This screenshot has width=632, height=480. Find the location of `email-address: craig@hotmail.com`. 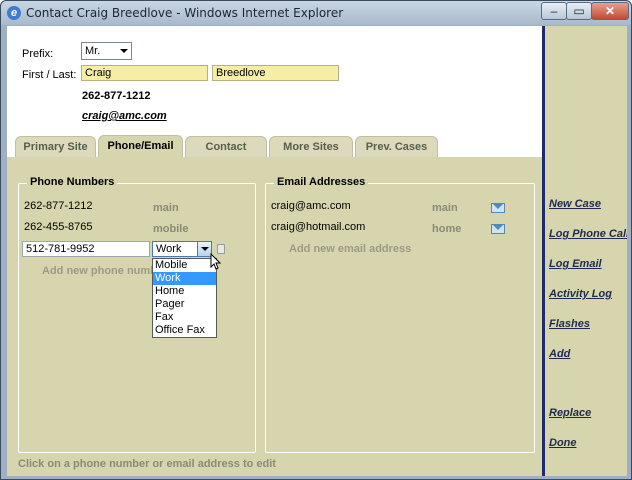

email-address: craig@hotmail.com is located at coordinates (318, 227).